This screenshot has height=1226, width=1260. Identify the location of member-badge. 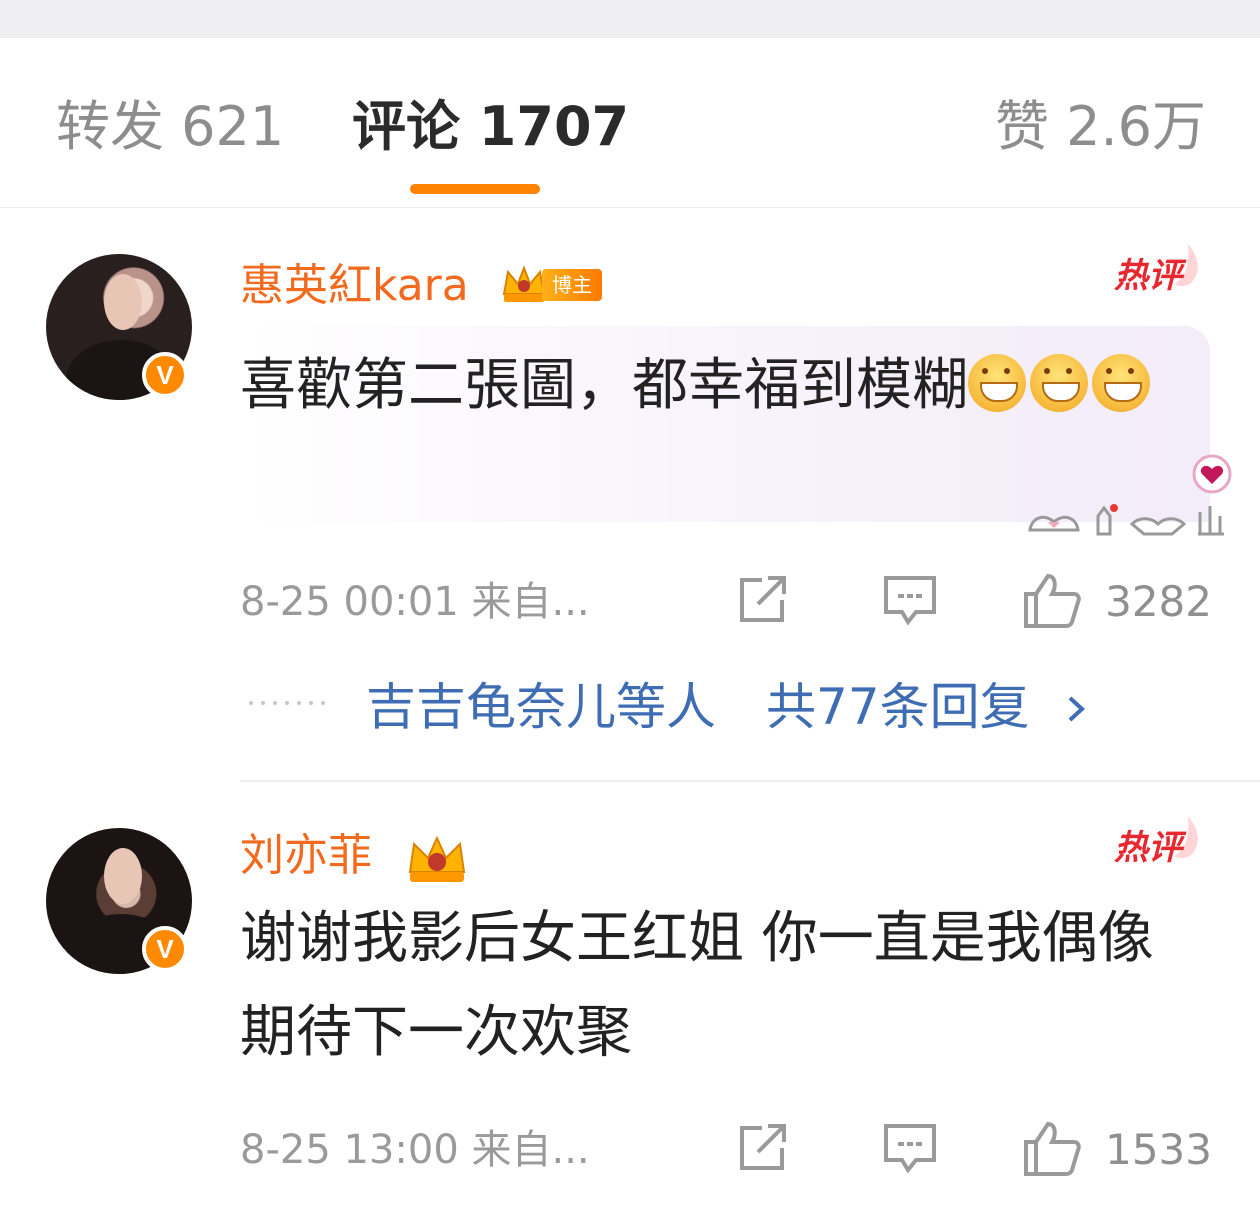
(437, 860).